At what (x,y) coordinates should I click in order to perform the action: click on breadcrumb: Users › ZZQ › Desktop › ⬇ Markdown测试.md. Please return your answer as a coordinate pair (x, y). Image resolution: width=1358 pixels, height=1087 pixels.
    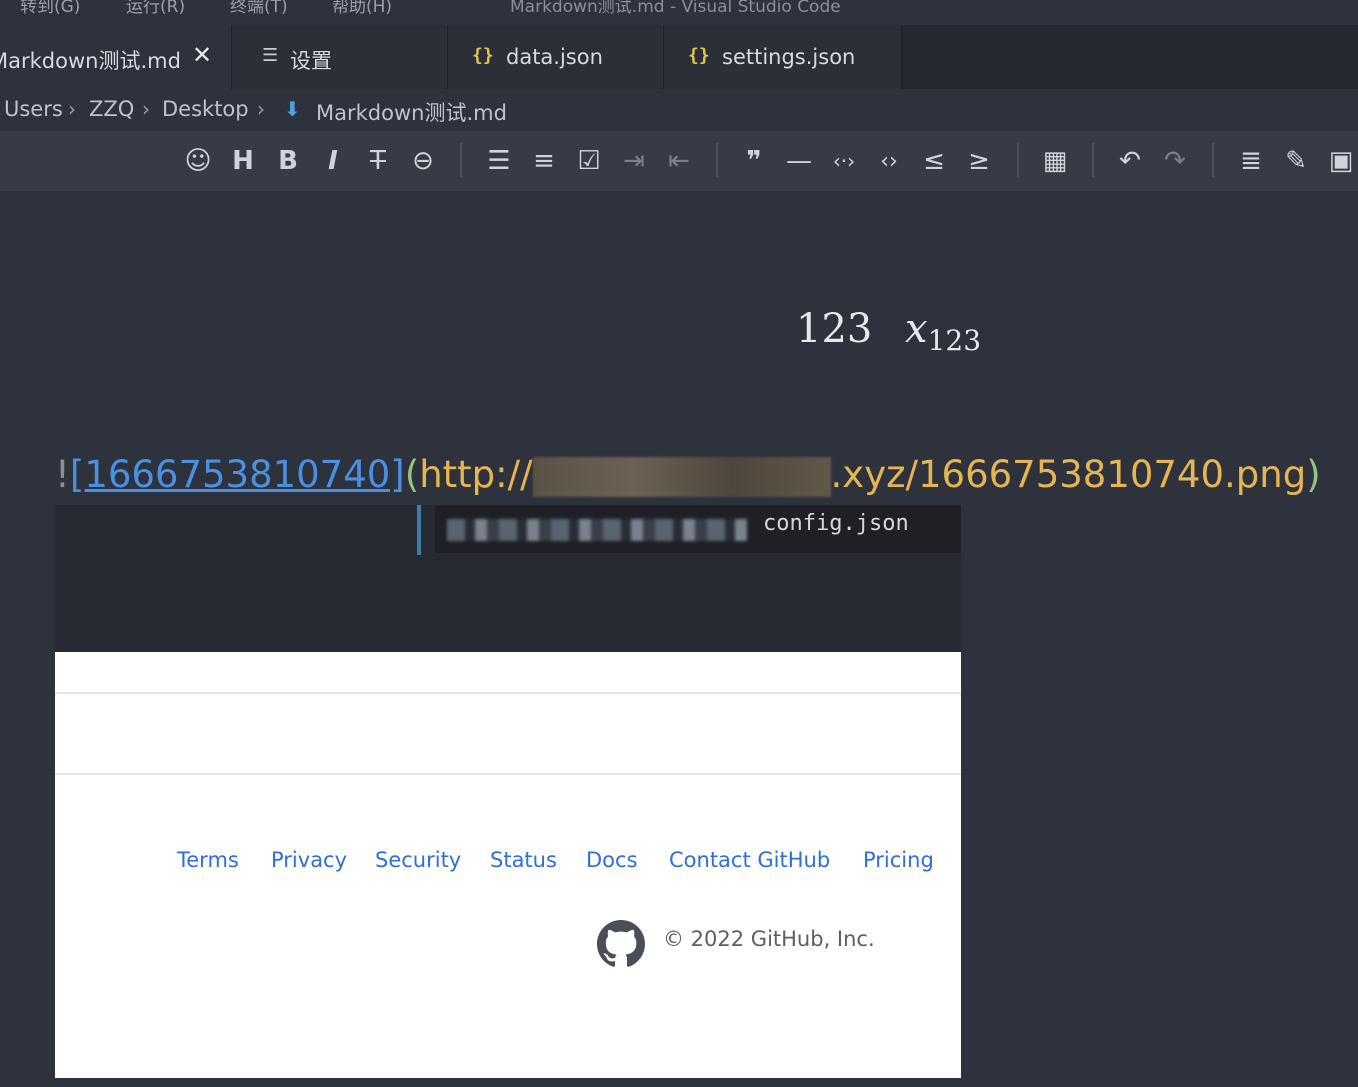
    Looking at the image, I should click on (679, 110).